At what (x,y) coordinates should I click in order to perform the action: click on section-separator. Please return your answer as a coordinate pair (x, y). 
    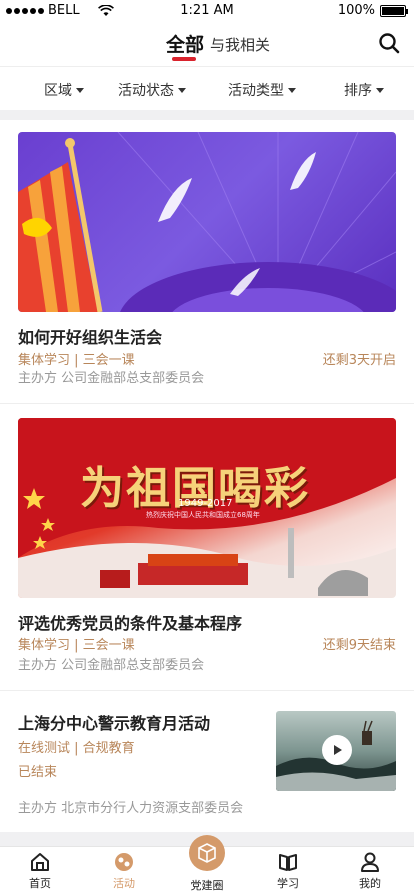
    Looking at the image, I should click on (207, 115).